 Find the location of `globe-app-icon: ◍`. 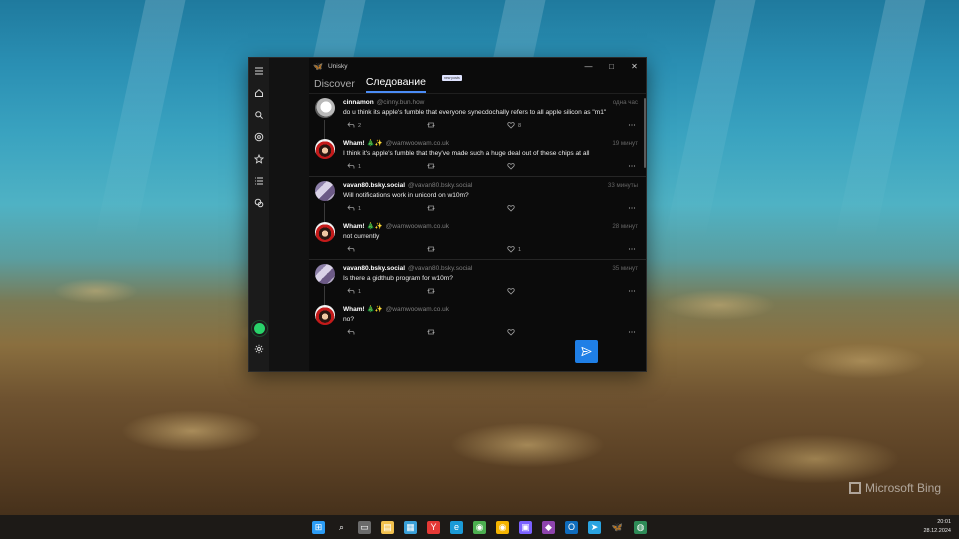

globe-app-icon: ◍ is located at coordinates (640, 527).